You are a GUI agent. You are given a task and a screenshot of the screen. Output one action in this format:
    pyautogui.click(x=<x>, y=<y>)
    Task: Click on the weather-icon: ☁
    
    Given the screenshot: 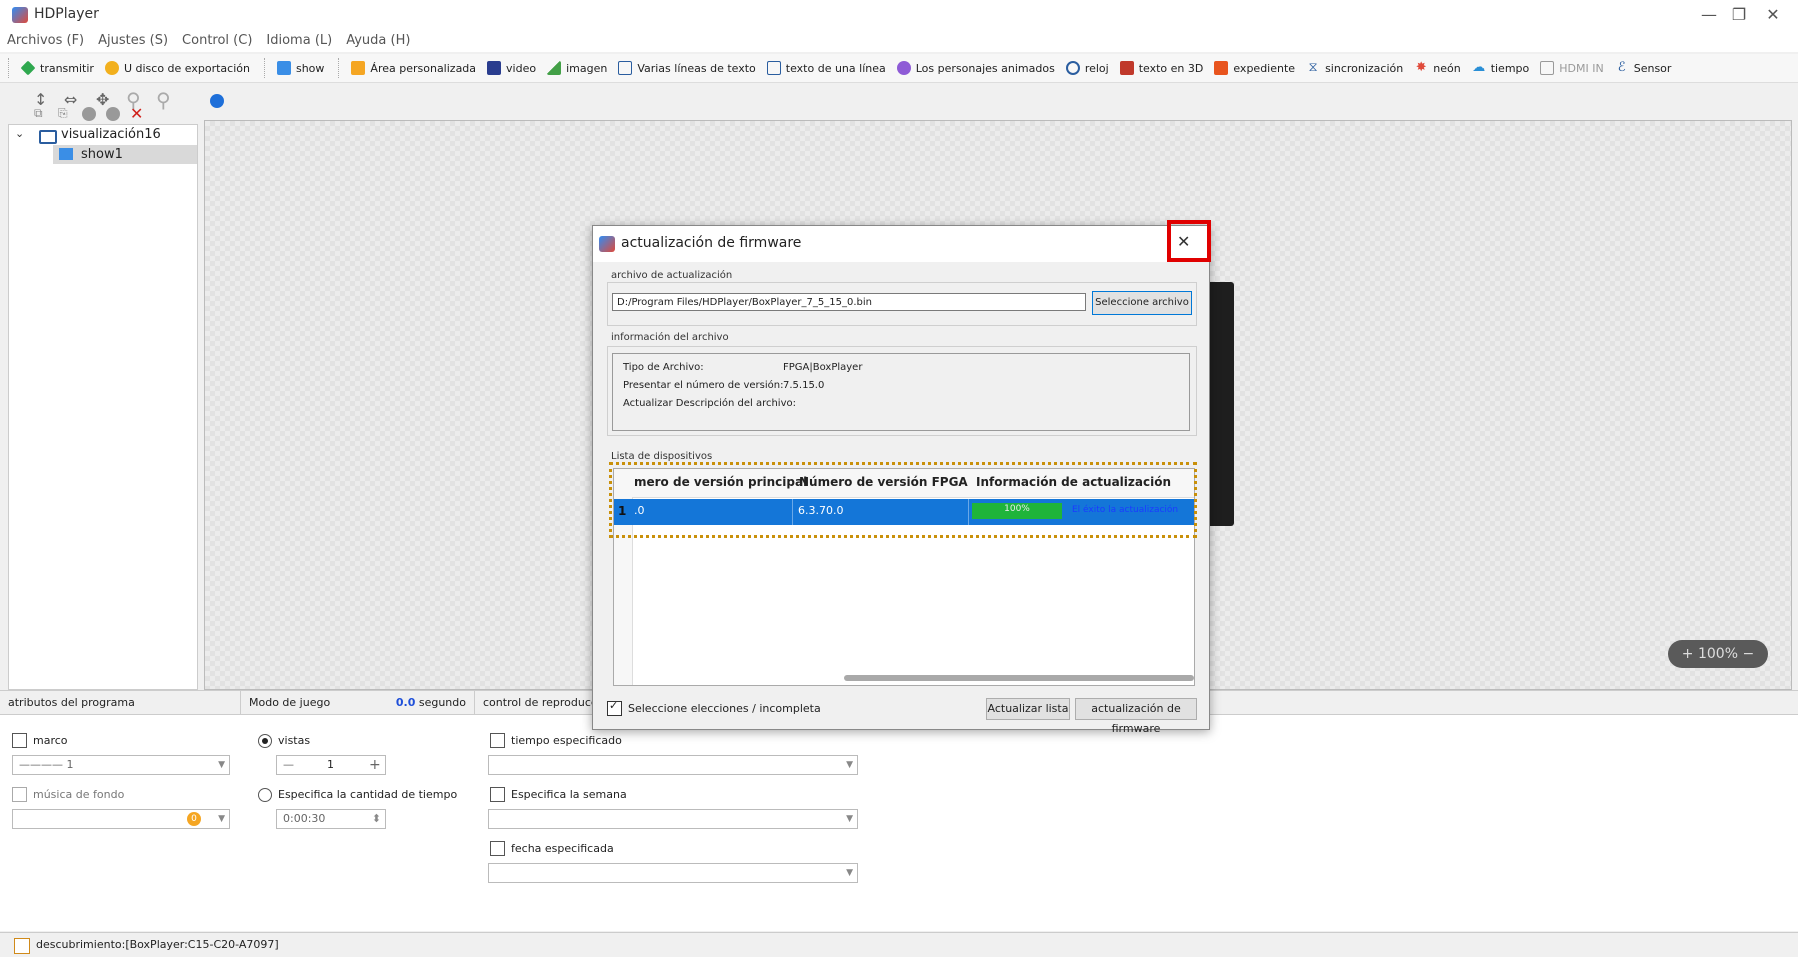 What is the action you would take?
    pyautogui.click(x=1479, y=67)
    